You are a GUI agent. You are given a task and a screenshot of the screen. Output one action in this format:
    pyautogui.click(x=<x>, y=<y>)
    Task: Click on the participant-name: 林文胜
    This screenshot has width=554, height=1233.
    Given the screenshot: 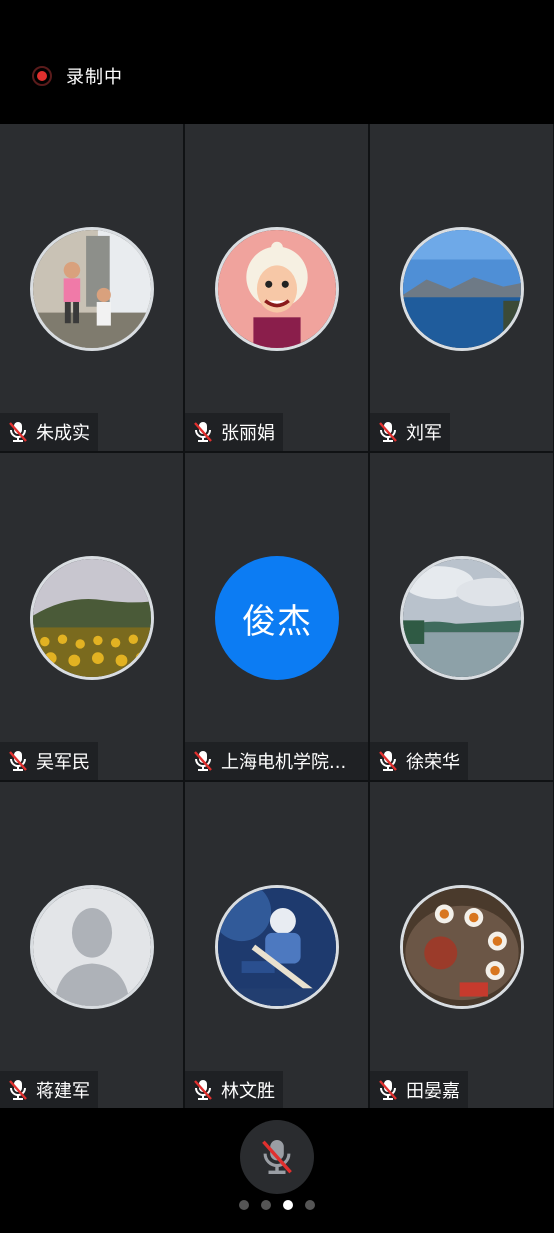 What is the action you would take?
    pyautogui.click(x=248, y=1091)
    